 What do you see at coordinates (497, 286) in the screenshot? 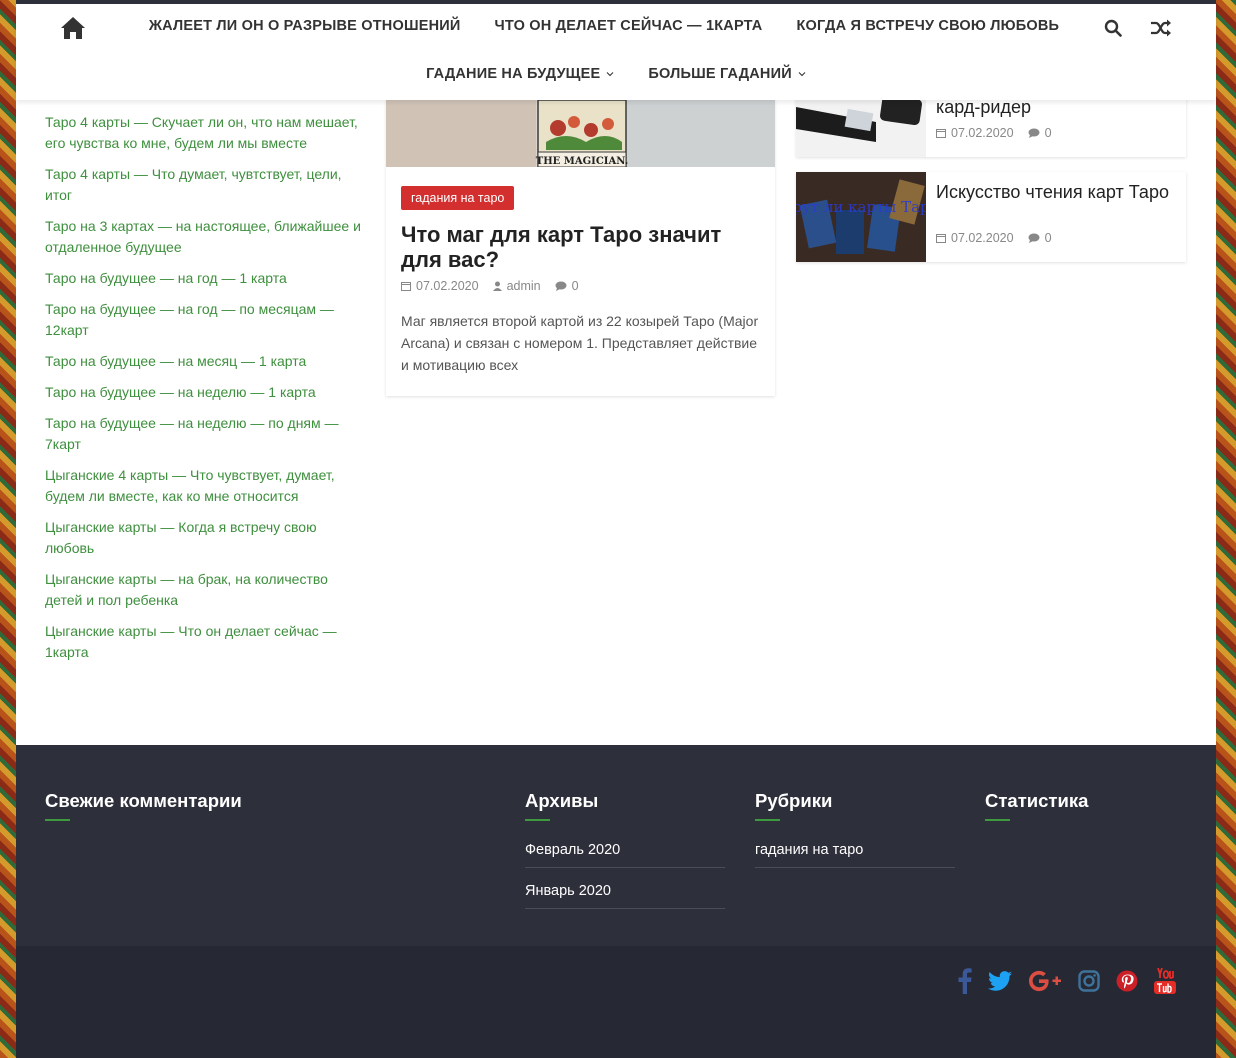
I see `user-icon` at bounding box center [497, 286].